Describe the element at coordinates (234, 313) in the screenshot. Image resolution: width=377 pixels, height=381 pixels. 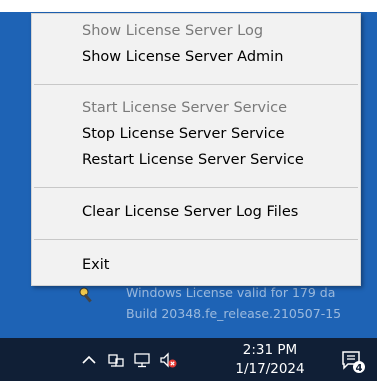
I see `watermark-line-2: Build 20348.fe_release.210507-15` at that location.